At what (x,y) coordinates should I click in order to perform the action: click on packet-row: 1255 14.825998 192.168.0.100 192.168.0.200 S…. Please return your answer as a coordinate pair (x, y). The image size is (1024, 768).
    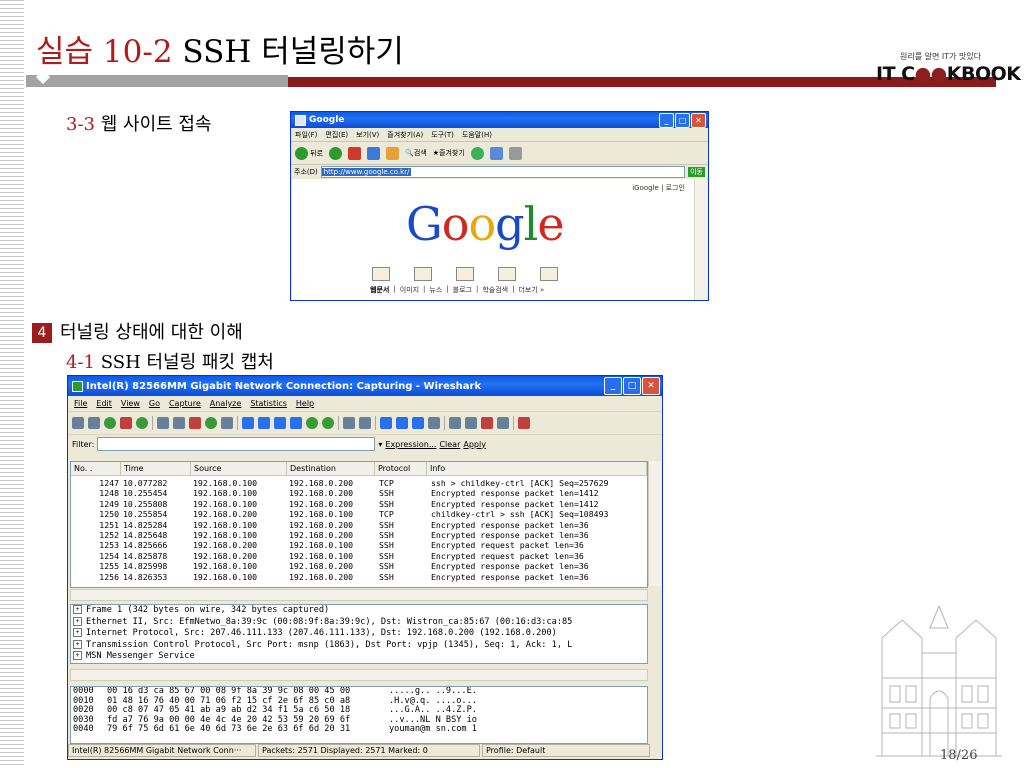
    Looking at the image, I should click on (359, 566).